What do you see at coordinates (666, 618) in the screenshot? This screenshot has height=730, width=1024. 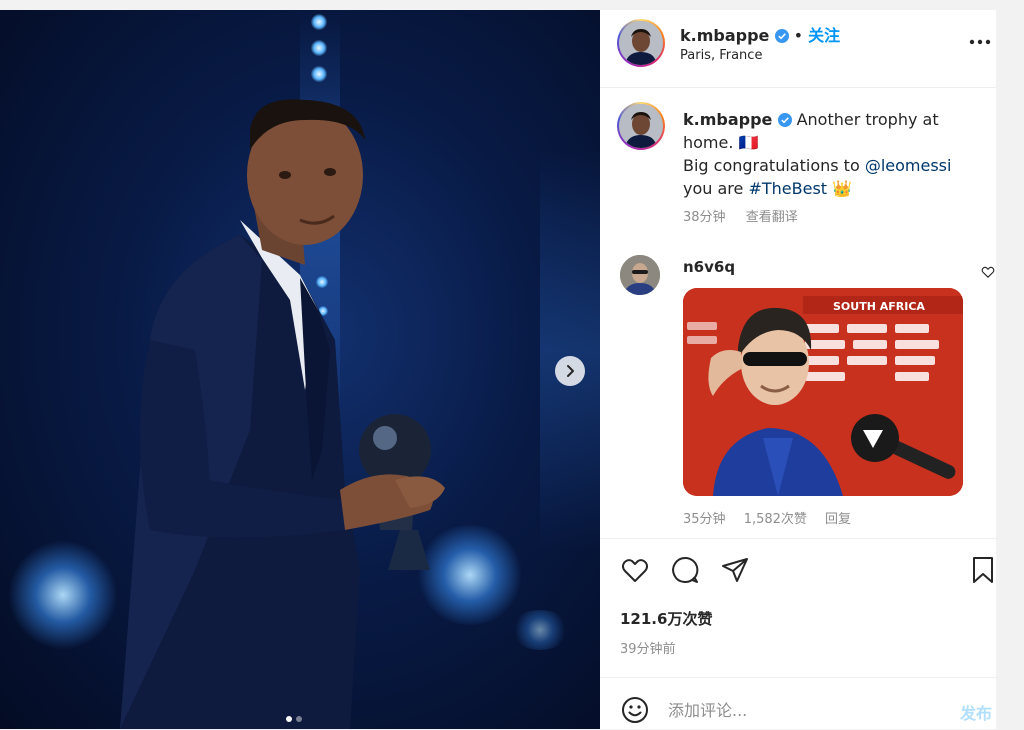 I see `likes-count: 121.6万次赞` at bounding box center [666, 618].